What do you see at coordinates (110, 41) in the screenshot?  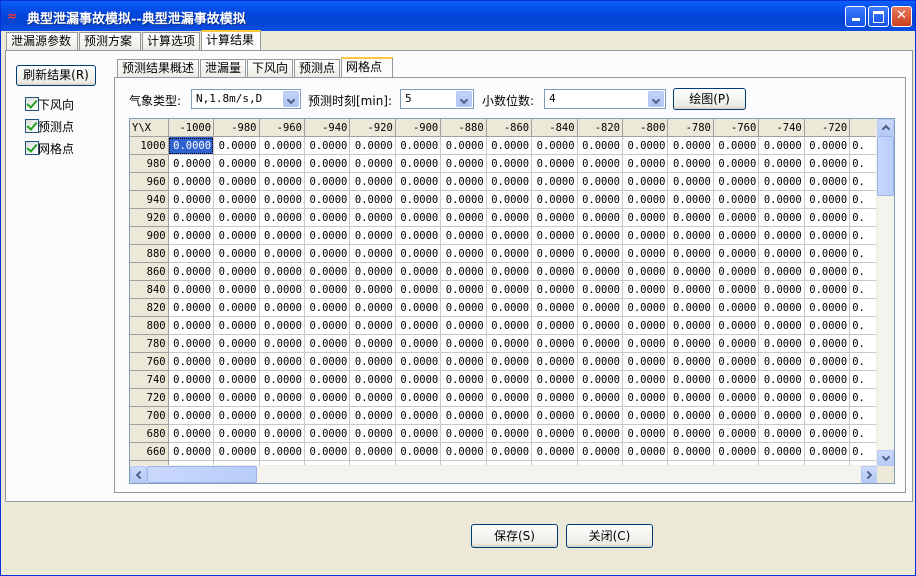 I see `tab-prediction-plan: 预测方案` at bounding box center [110, 41].